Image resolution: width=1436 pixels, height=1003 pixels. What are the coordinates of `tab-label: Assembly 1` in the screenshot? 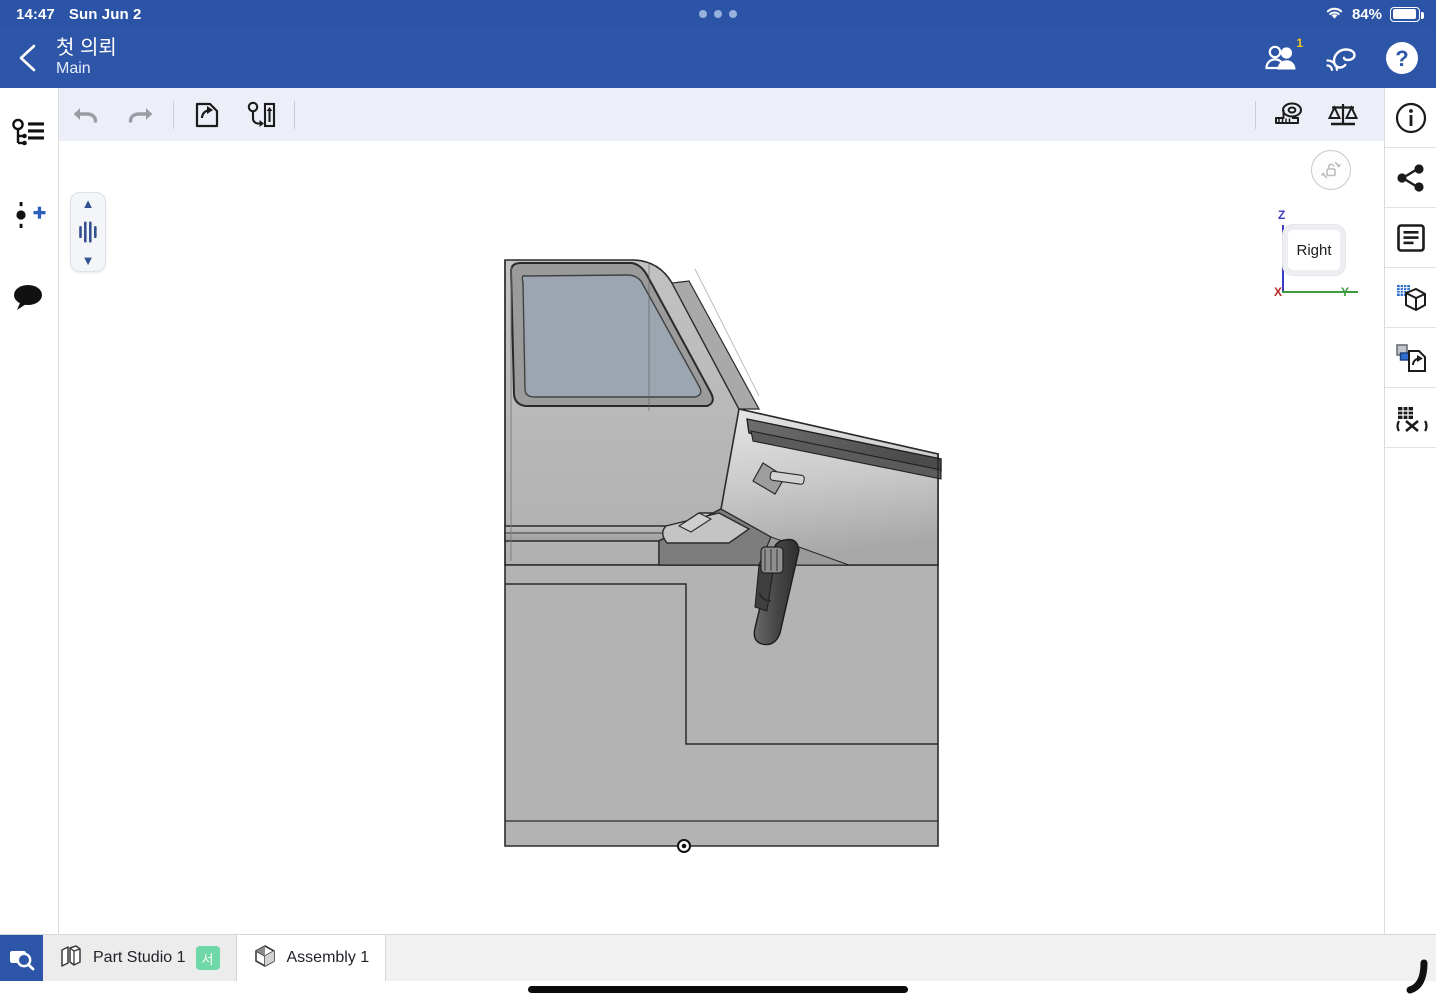 It's located at (328, 957).